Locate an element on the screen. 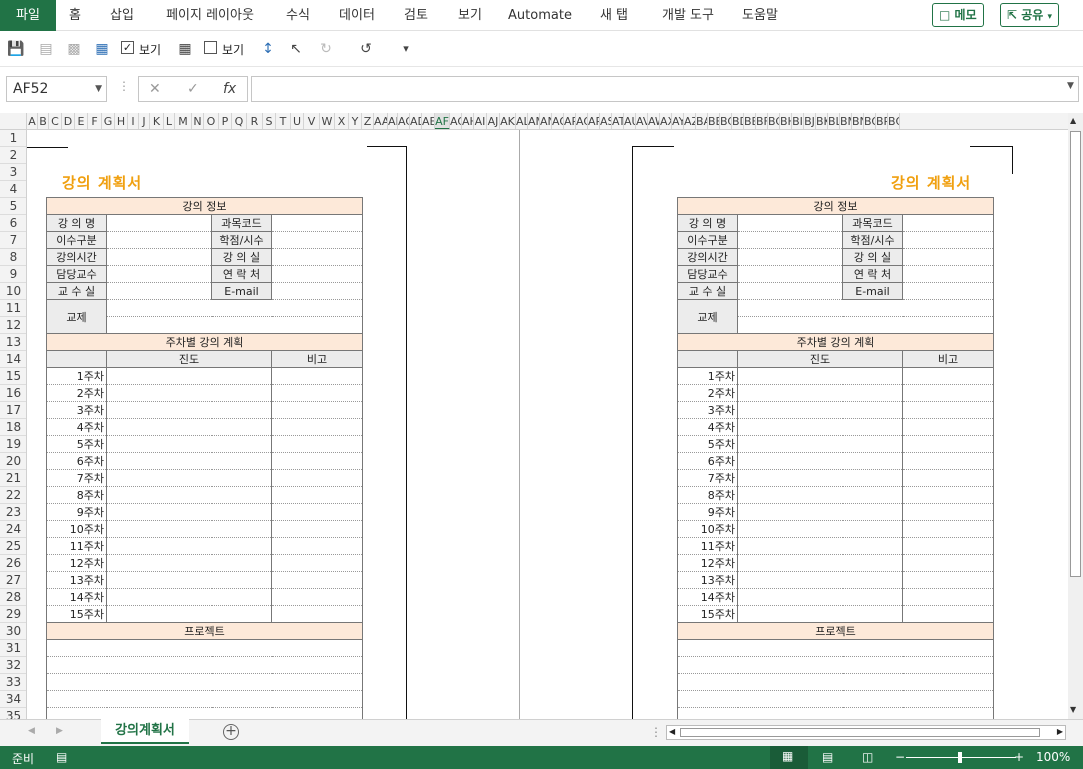 This screenshot has height=769, width=1083. column-header-ae: AE is located at coordinates (428, 121).